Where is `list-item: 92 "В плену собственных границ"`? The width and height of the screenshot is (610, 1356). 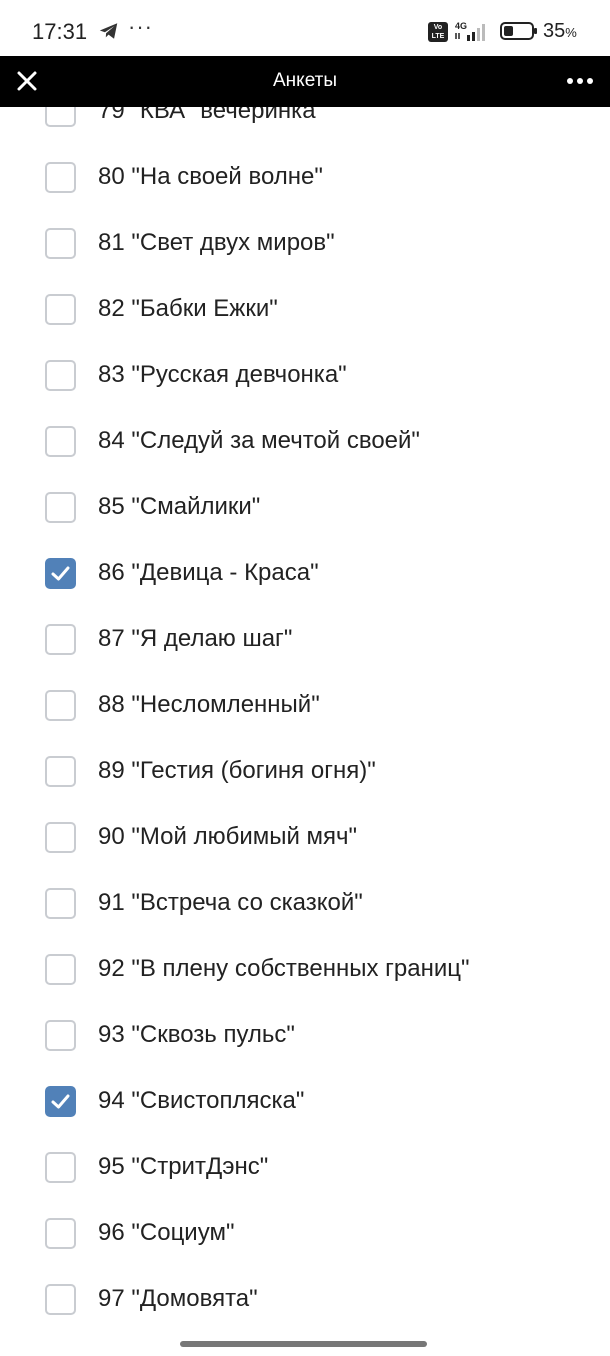 list-item: 92 "В плену собственных границ" is located at coordinates (305, 969).